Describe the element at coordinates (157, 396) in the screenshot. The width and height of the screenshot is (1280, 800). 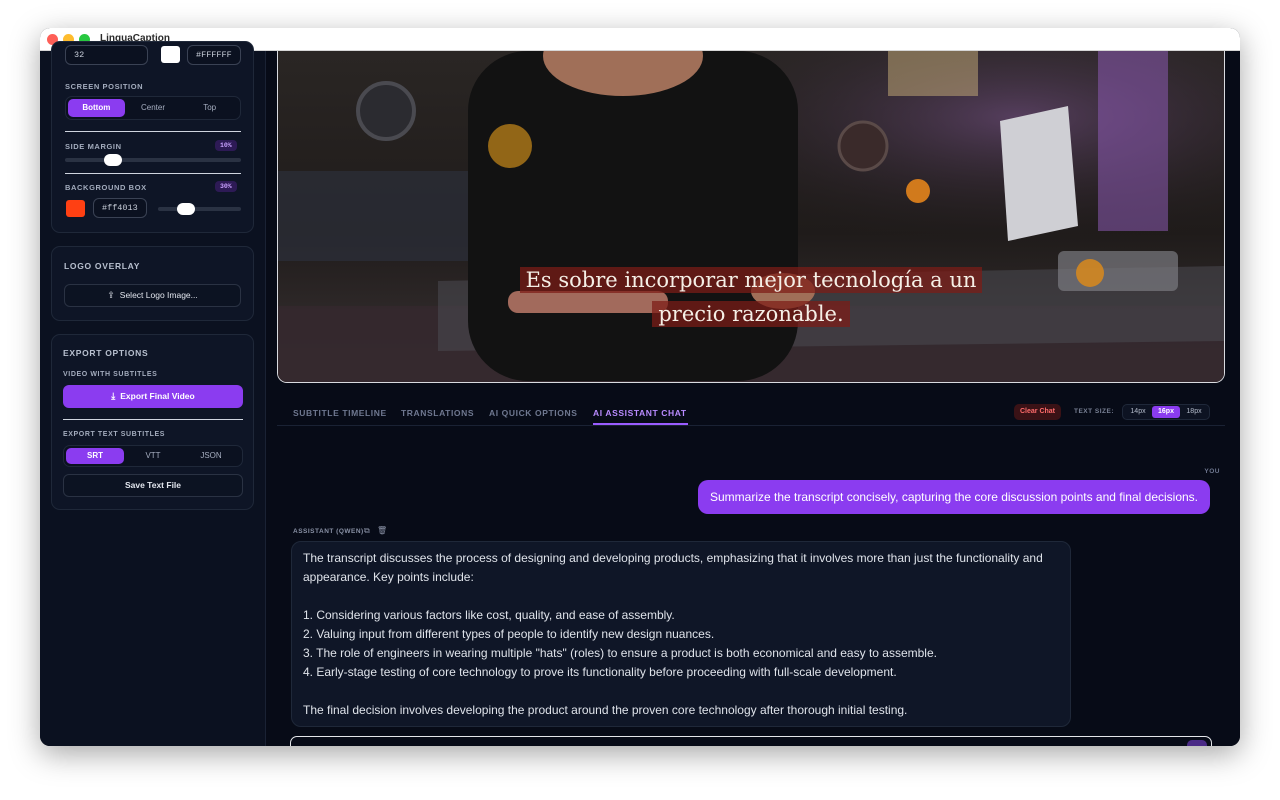
I see `export-video-label: Export Final Video` at that location.